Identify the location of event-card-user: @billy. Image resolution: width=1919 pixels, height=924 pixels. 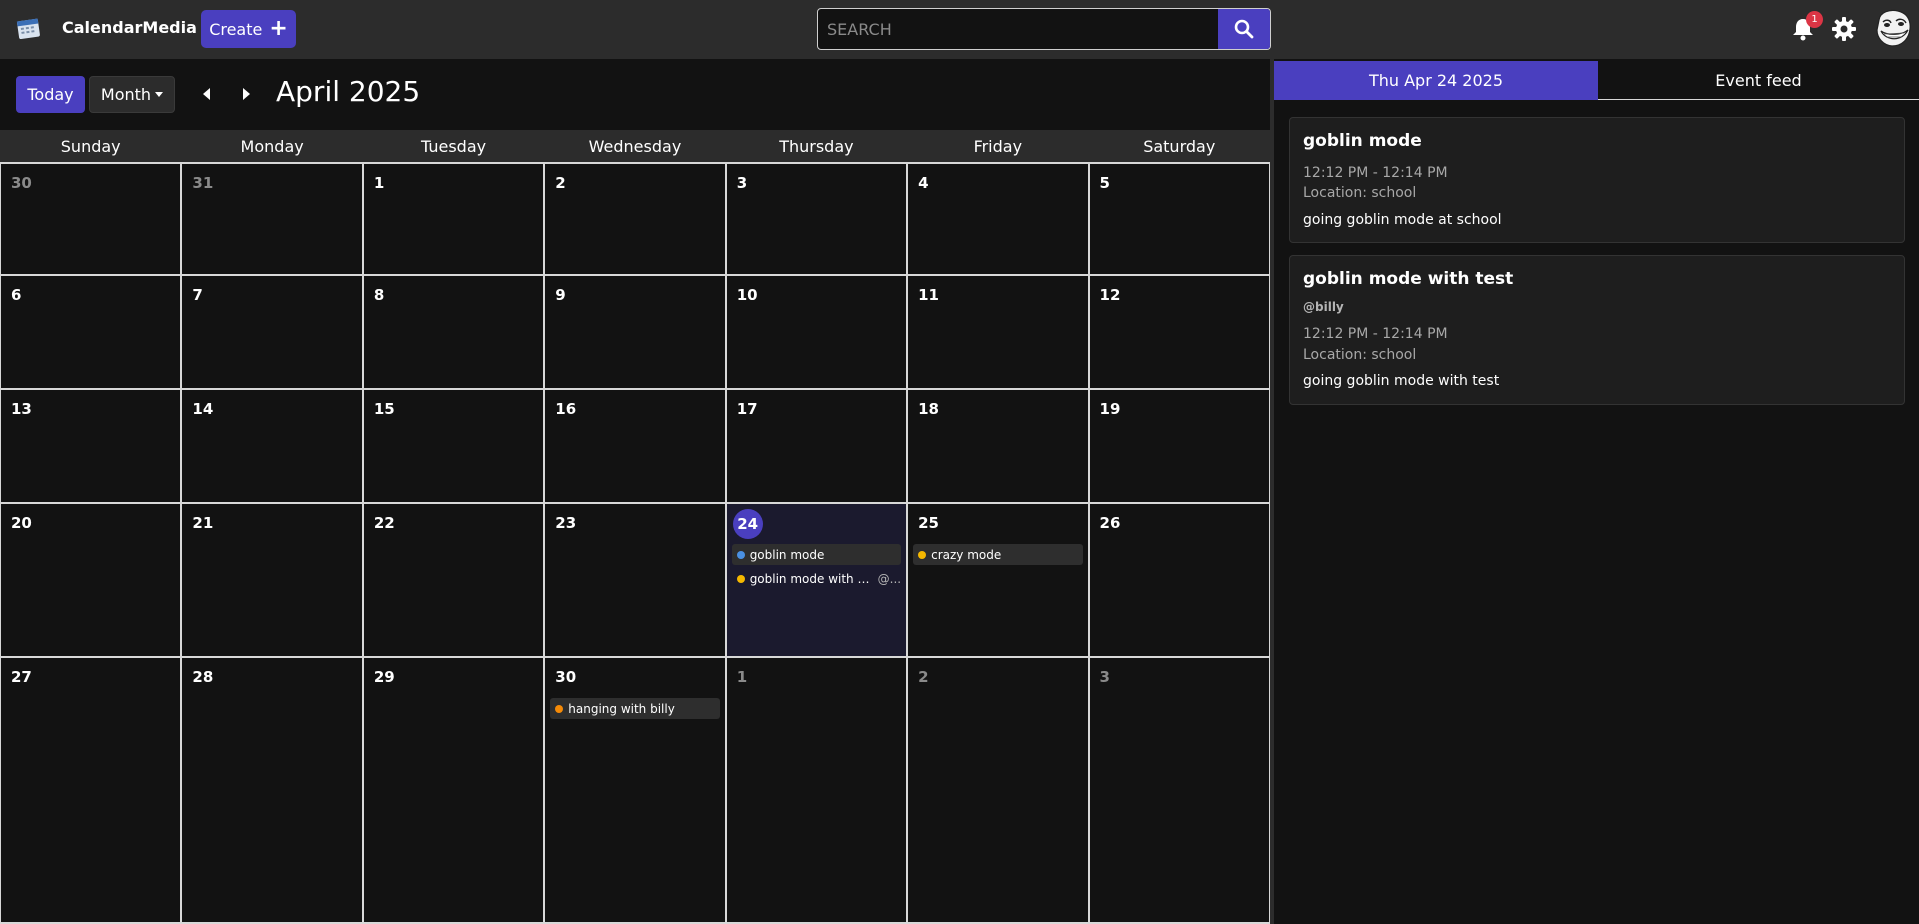
(1323, 307).